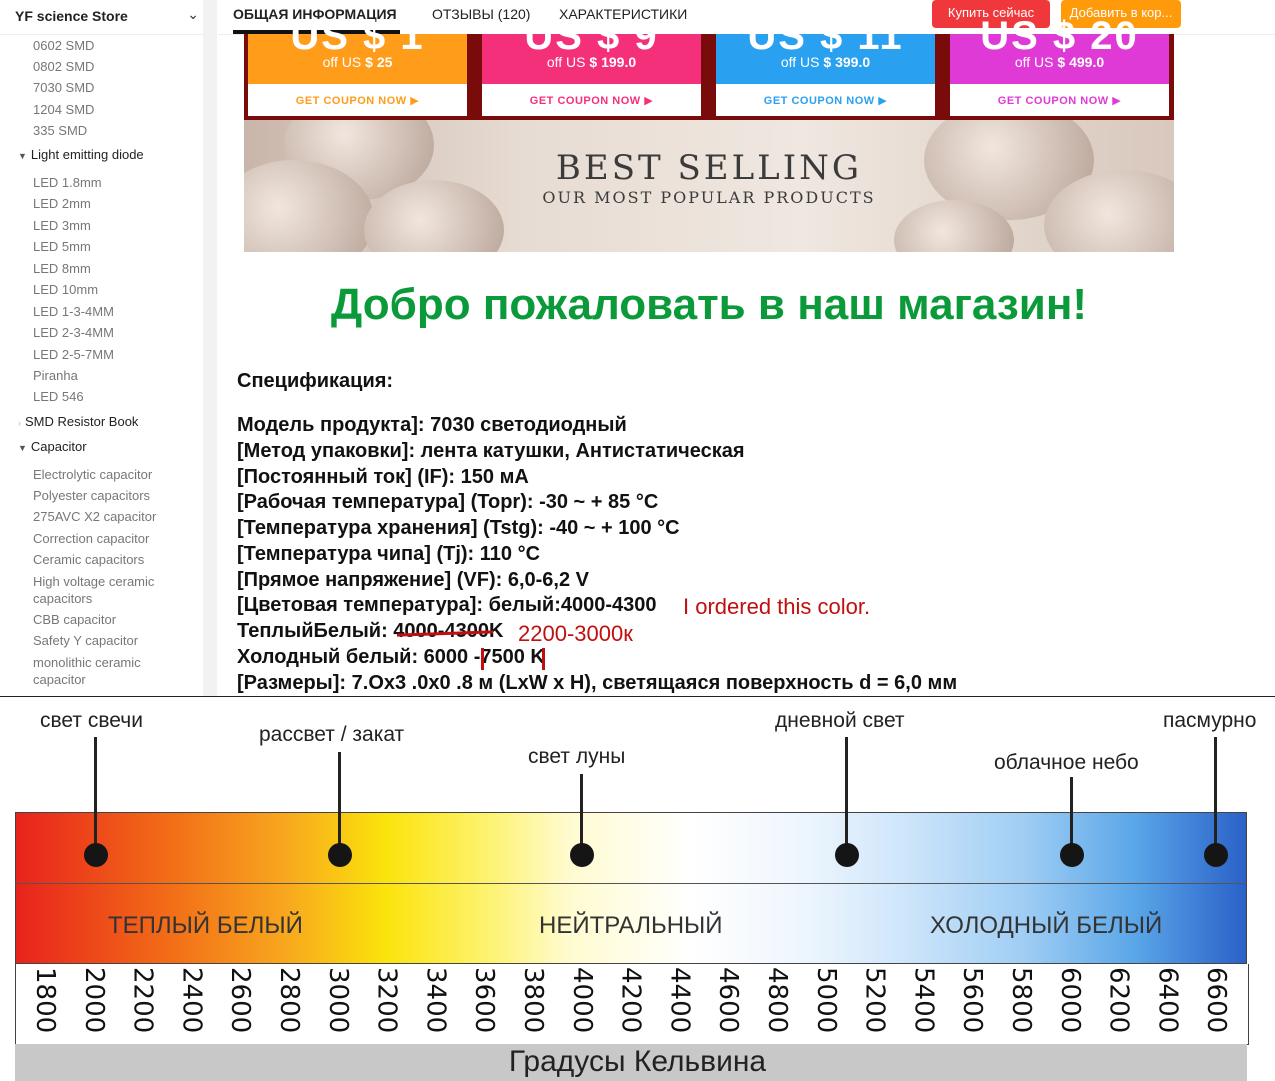 This screenshot has height=1081, width=1275. Describe the element at coordinates (91, 720) in the screenshot. I see `label-candle-light: свет свечи` at that location.